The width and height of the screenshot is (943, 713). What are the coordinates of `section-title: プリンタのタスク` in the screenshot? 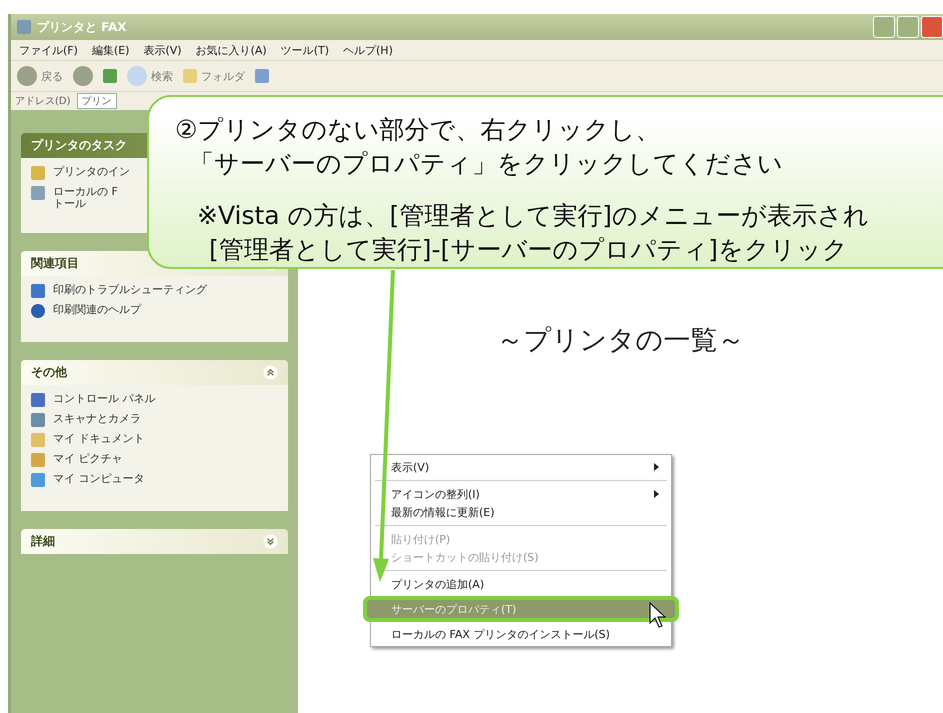 It's located at (79, 145).